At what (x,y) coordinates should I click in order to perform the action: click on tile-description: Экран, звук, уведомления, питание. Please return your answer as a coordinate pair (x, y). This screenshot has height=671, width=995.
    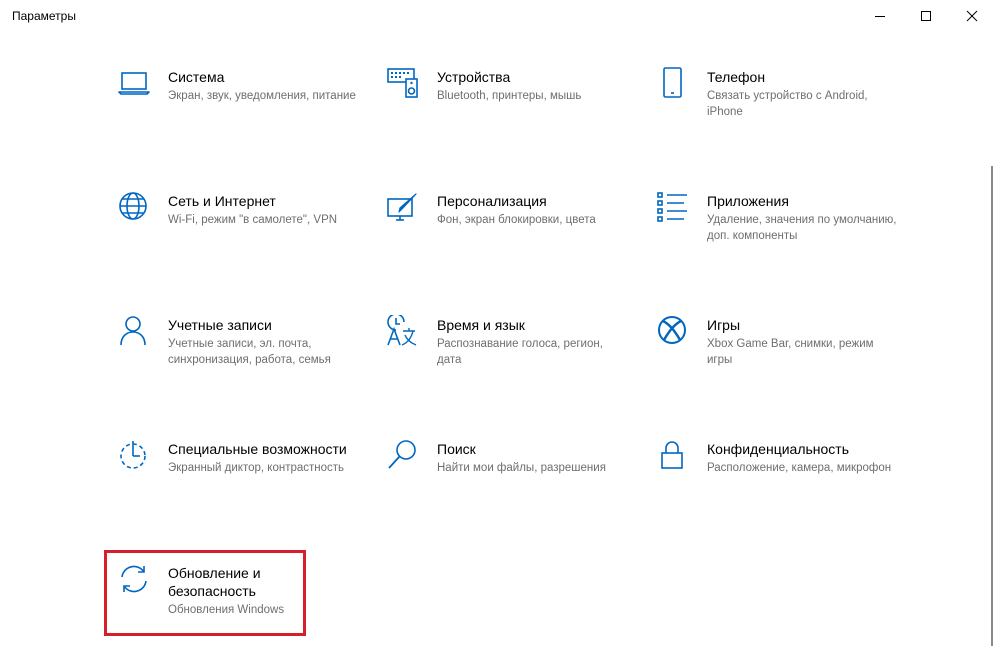
    Looking at the image, I should click on (262, 96).